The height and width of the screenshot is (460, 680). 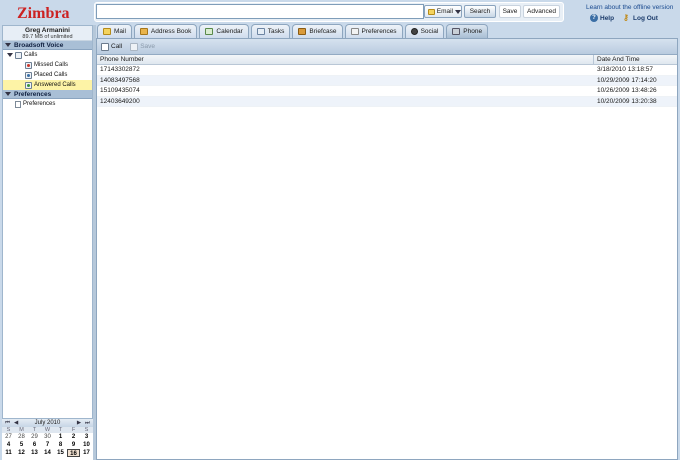 What do you see at coordinates (60, 453) in the screenshot?
I see `calendar-day: 15` at bounding box center [60, 453].